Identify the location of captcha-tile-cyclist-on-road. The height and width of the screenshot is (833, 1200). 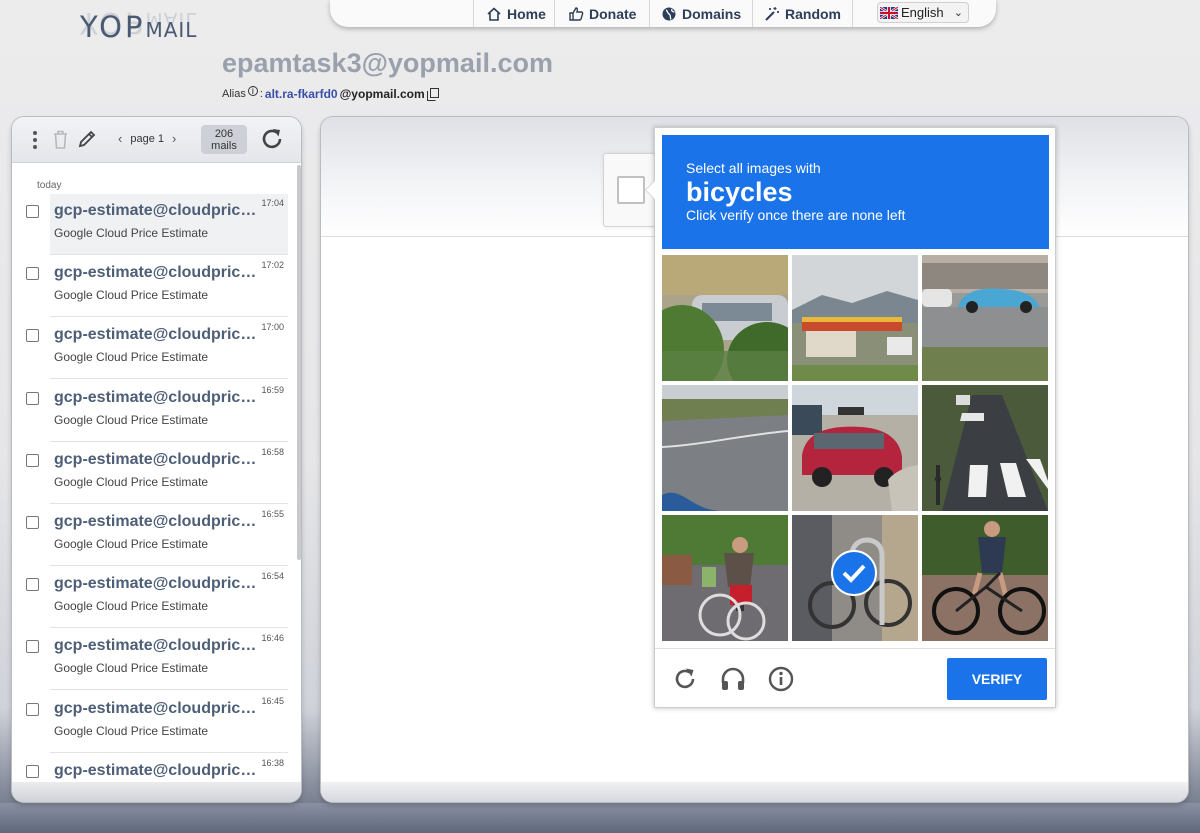
(985, 578).